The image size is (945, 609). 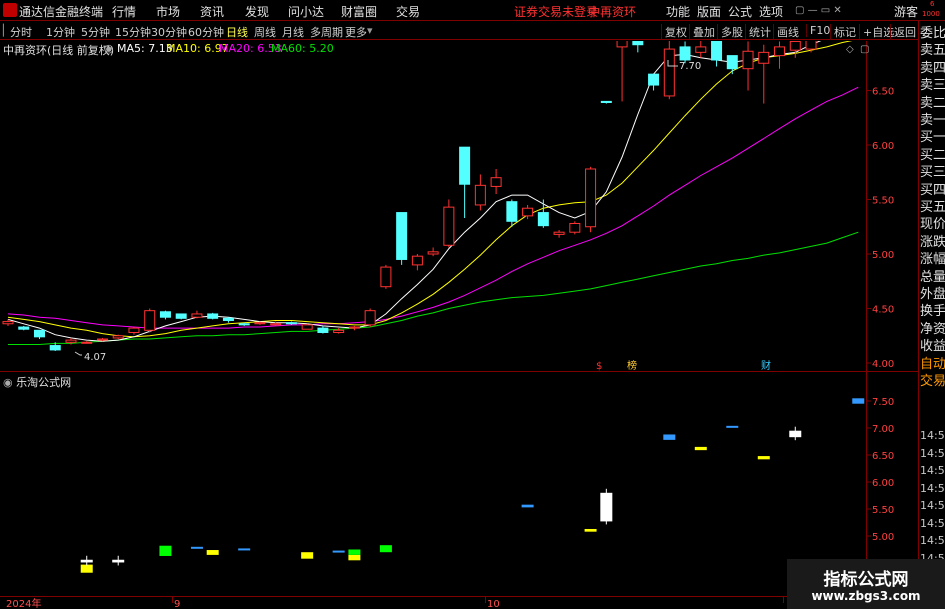 I want to click on side-item-1: 卖五, so click(x=932, y=48).